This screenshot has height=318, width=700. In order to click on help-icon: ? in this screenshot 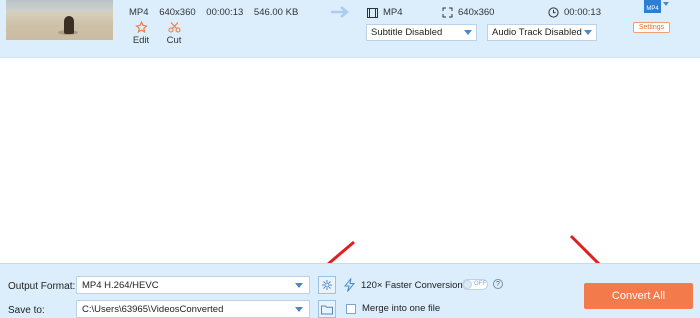, I will do `click(498, 284)`.